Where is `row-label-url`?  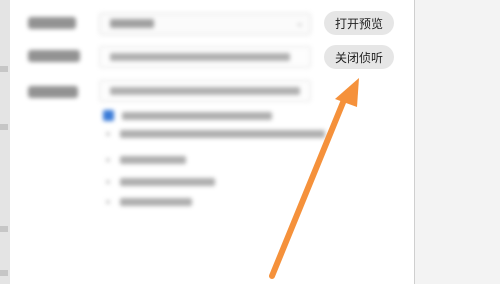
row-label-url is located at coordinates (53, 92).